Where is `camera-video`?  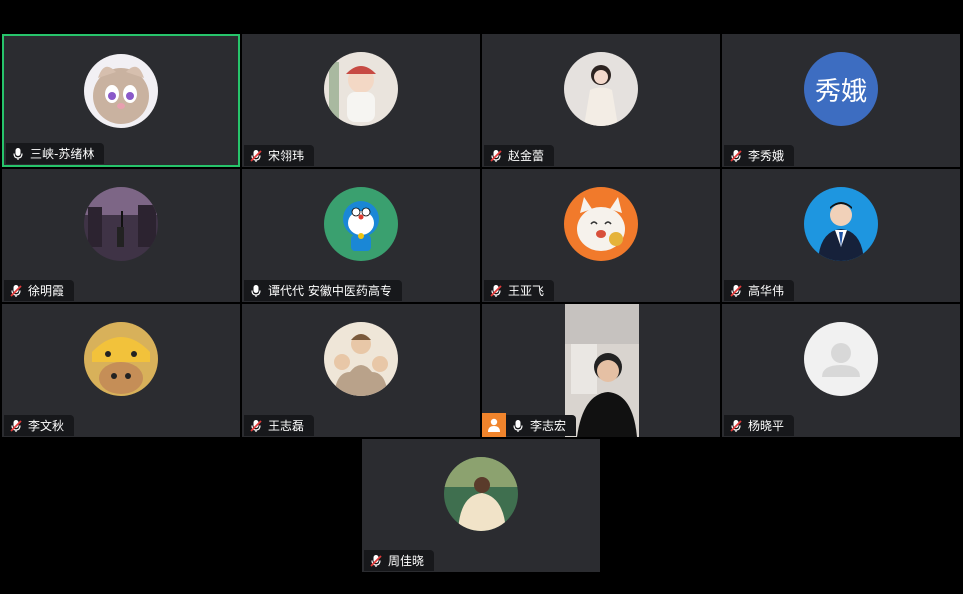
camera-video is located at coordinates (602, 370).